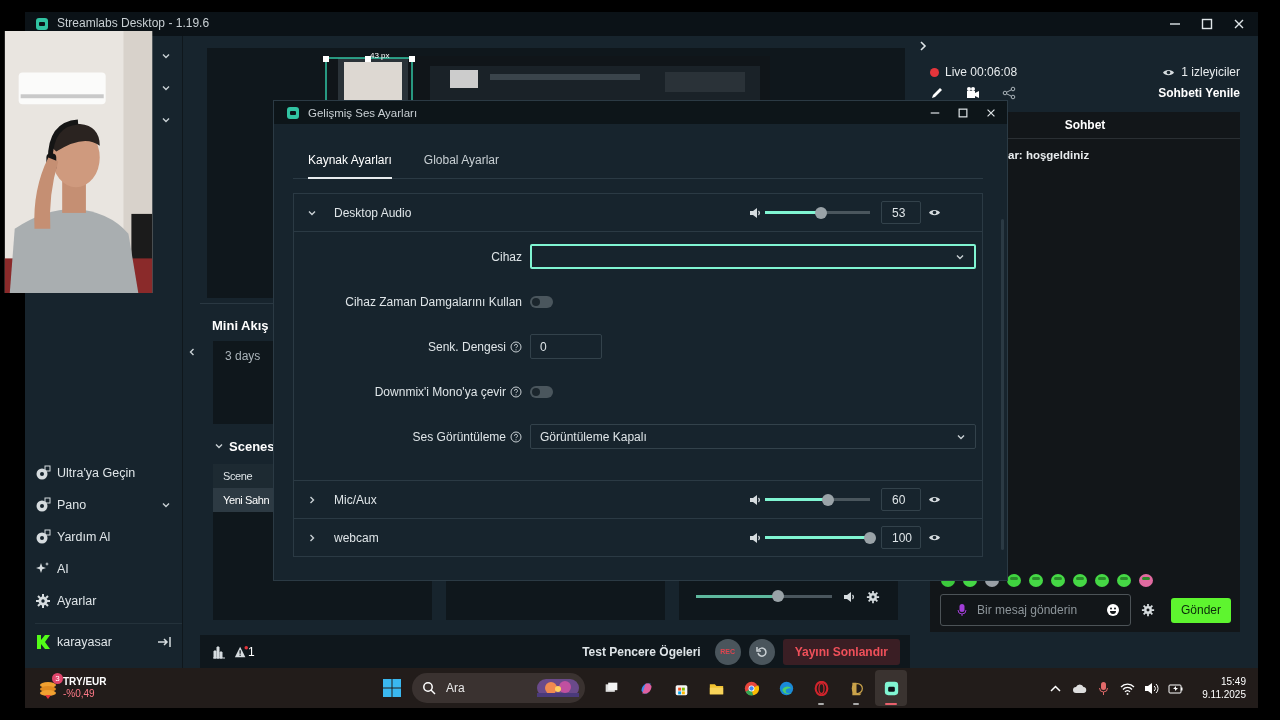 The image size is (1280, 720). I want to click on currency-pair: TRY/EUR, so click(85, 682).